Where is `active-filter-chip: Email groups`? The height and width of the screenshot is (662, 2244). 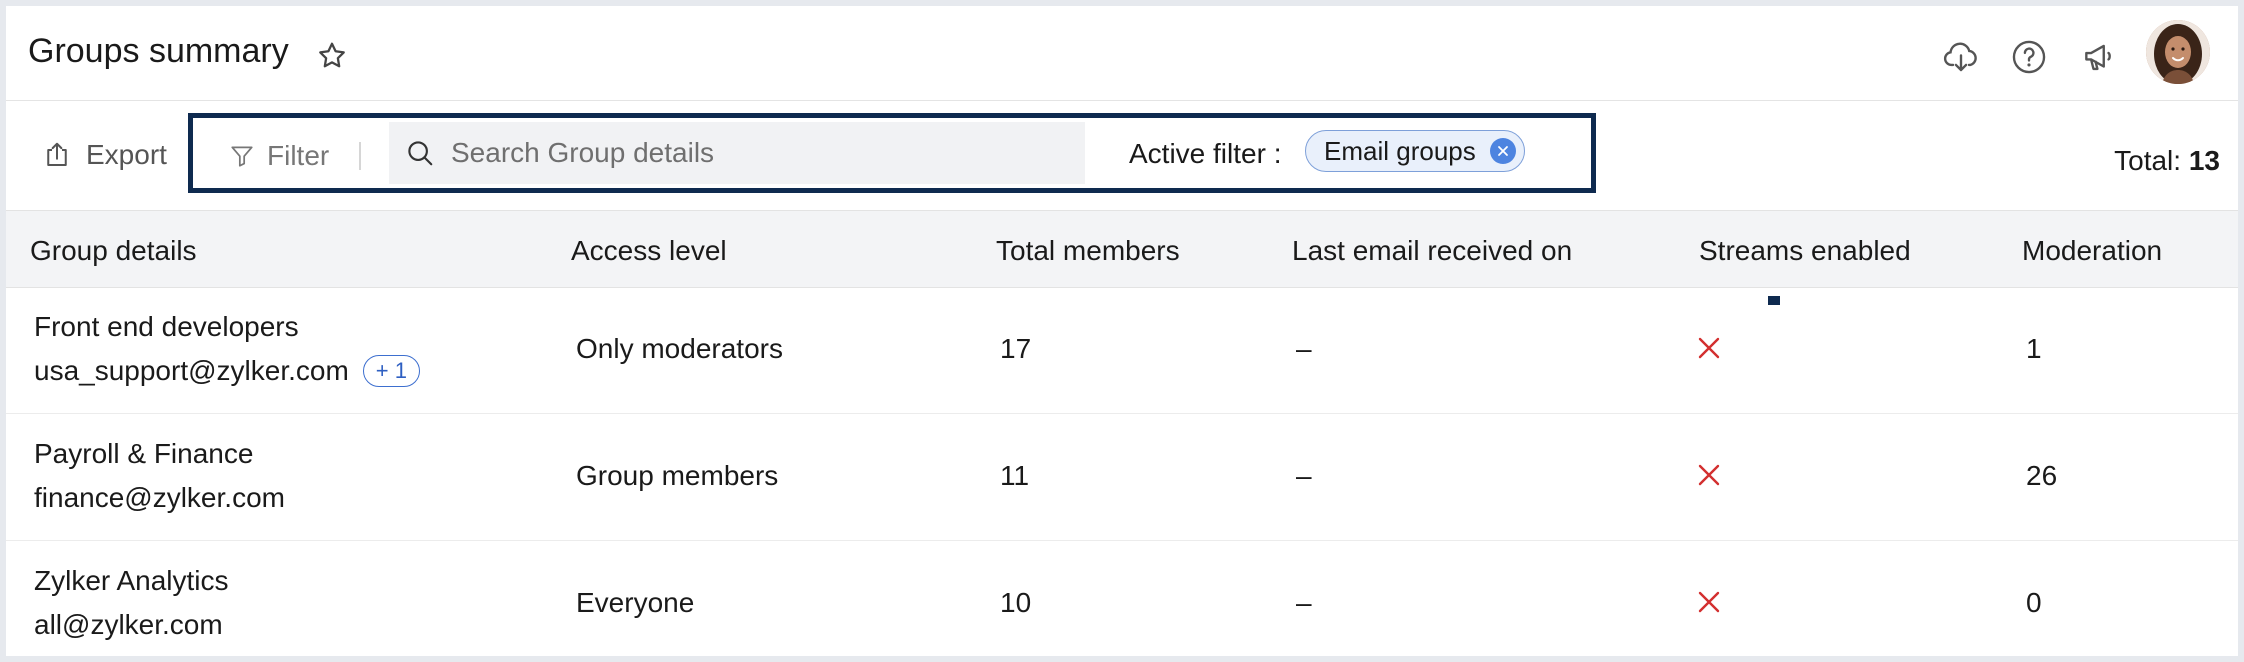 active-filter-chip: Email groups is located at coordinates (1415, 151).